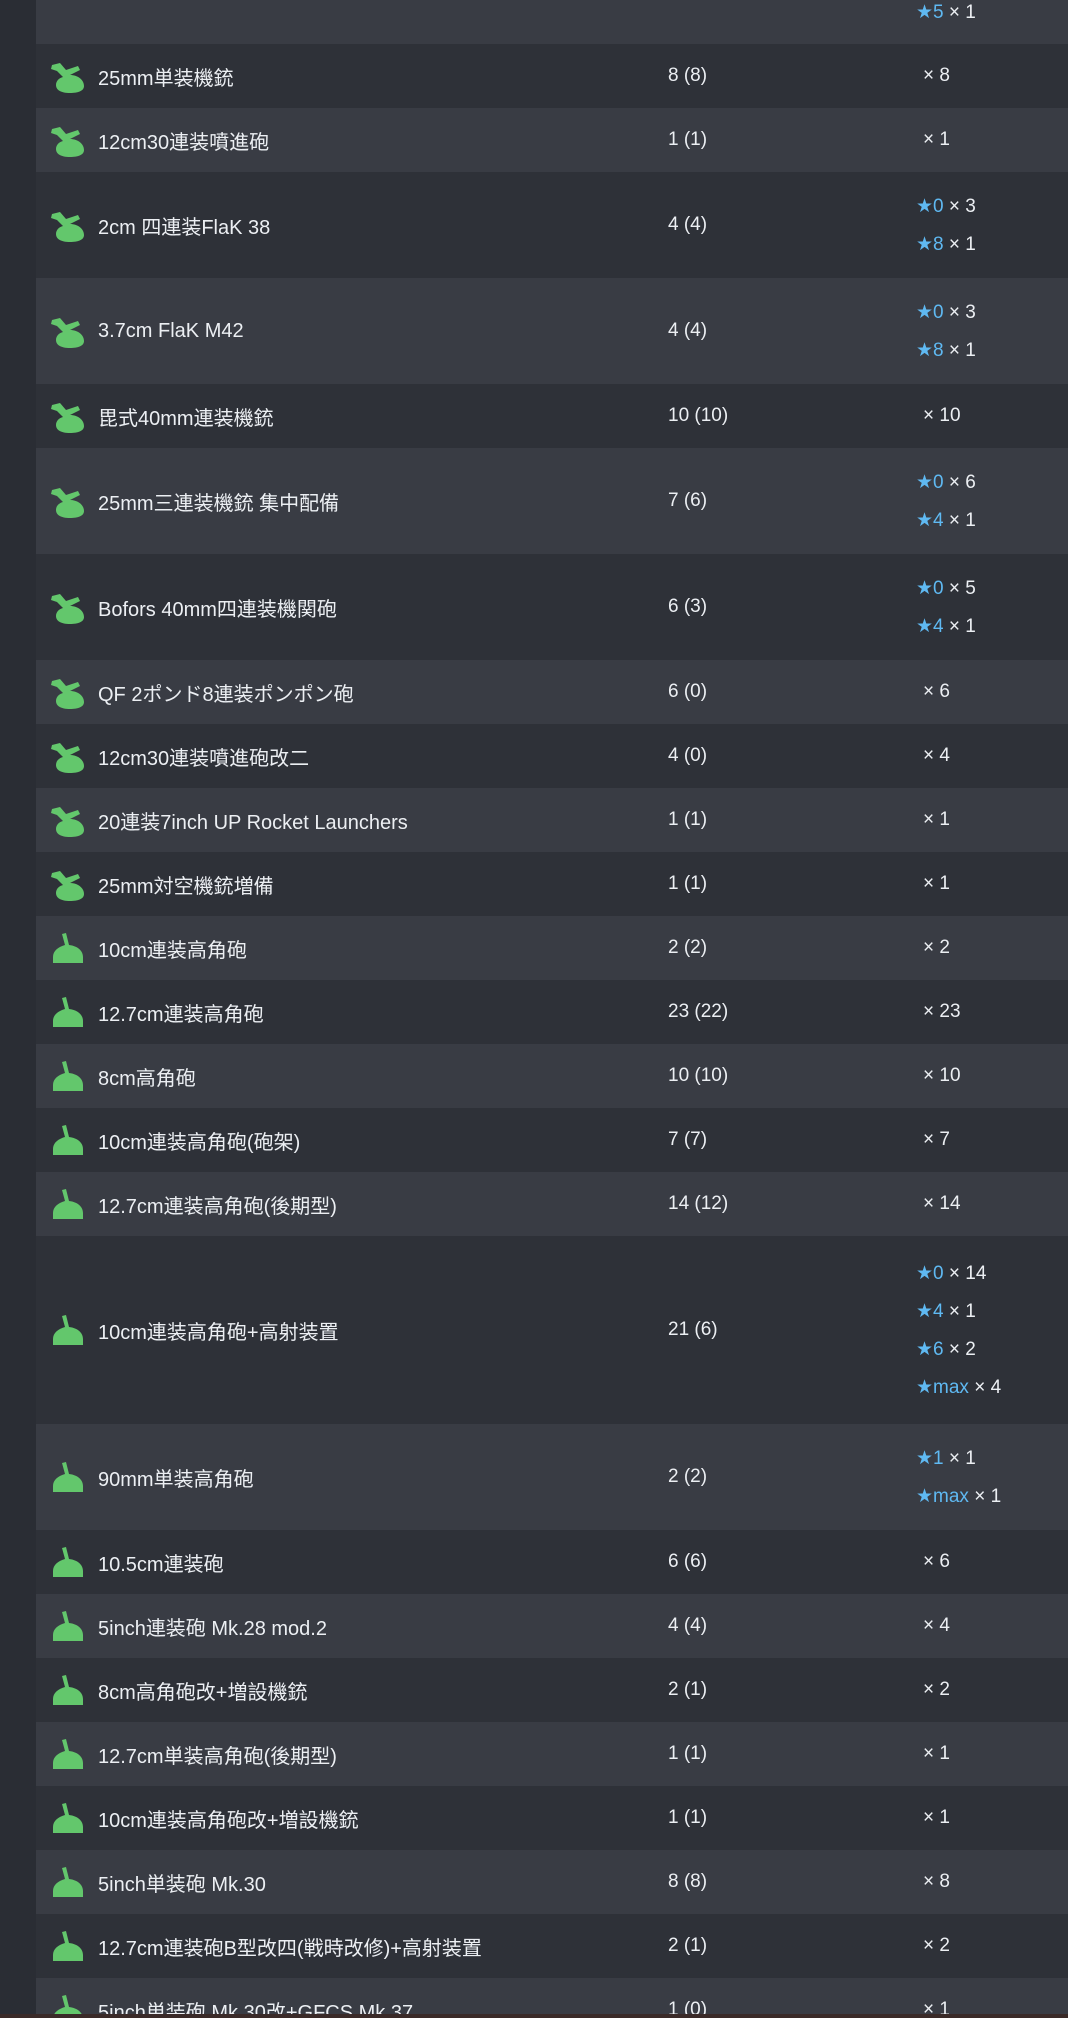  Describe the element at coordinates (552, 1477) in the screenshot. I see `table-row: 90mm単装高角砲 2 (2) ★1 × 1 ★max × 1` at that location.